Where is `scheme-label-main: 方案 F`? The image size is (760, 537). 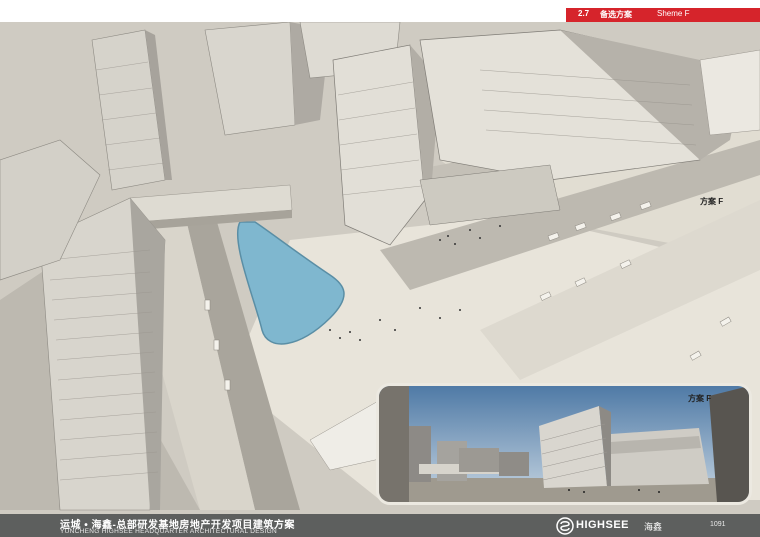 scheme-label-main: 方案 F is located at coordinates (712, 201).